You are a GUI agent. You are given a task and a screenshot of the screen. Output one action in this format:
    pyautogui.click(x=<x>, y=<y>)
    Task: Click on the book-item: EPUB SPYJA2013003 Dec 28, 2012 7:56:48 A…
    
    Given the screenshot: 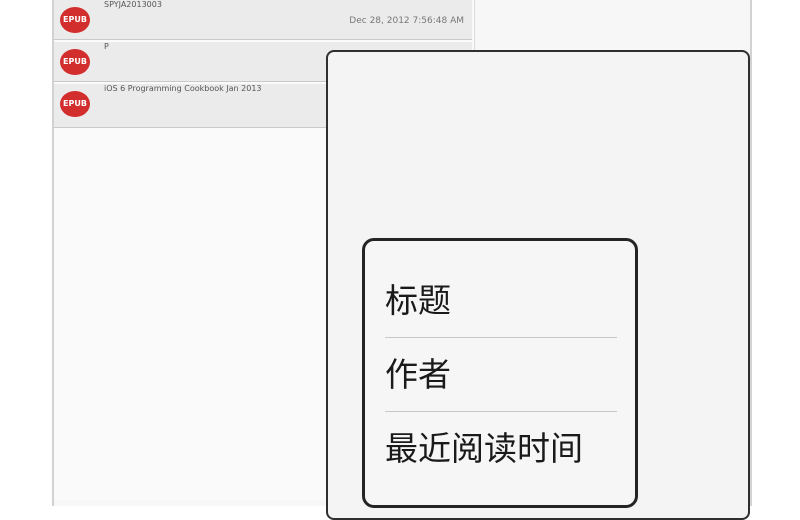 What is the action you would take?
    pyautogui.click(x=263, y=20)
    